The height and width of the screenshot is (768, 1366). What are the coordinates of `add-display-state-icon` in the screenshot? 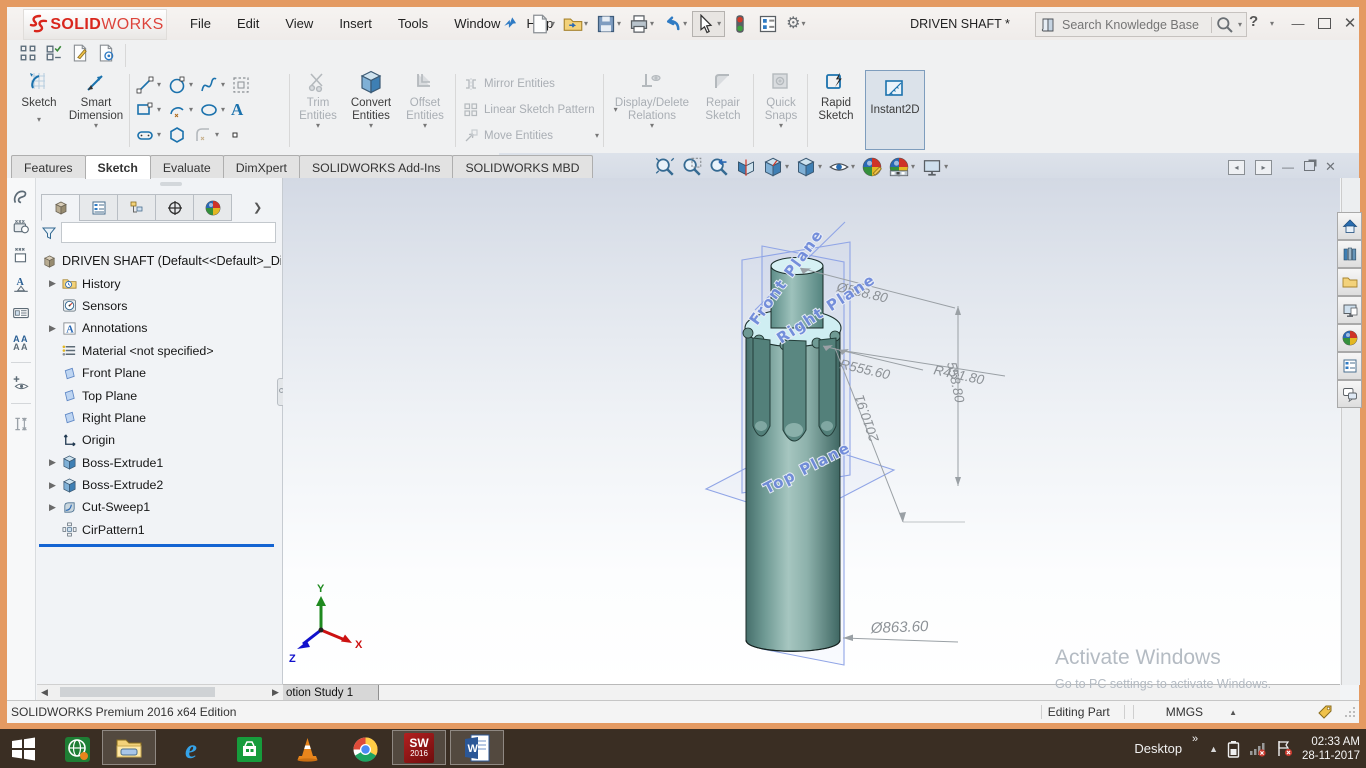 It's located at (21, 383).